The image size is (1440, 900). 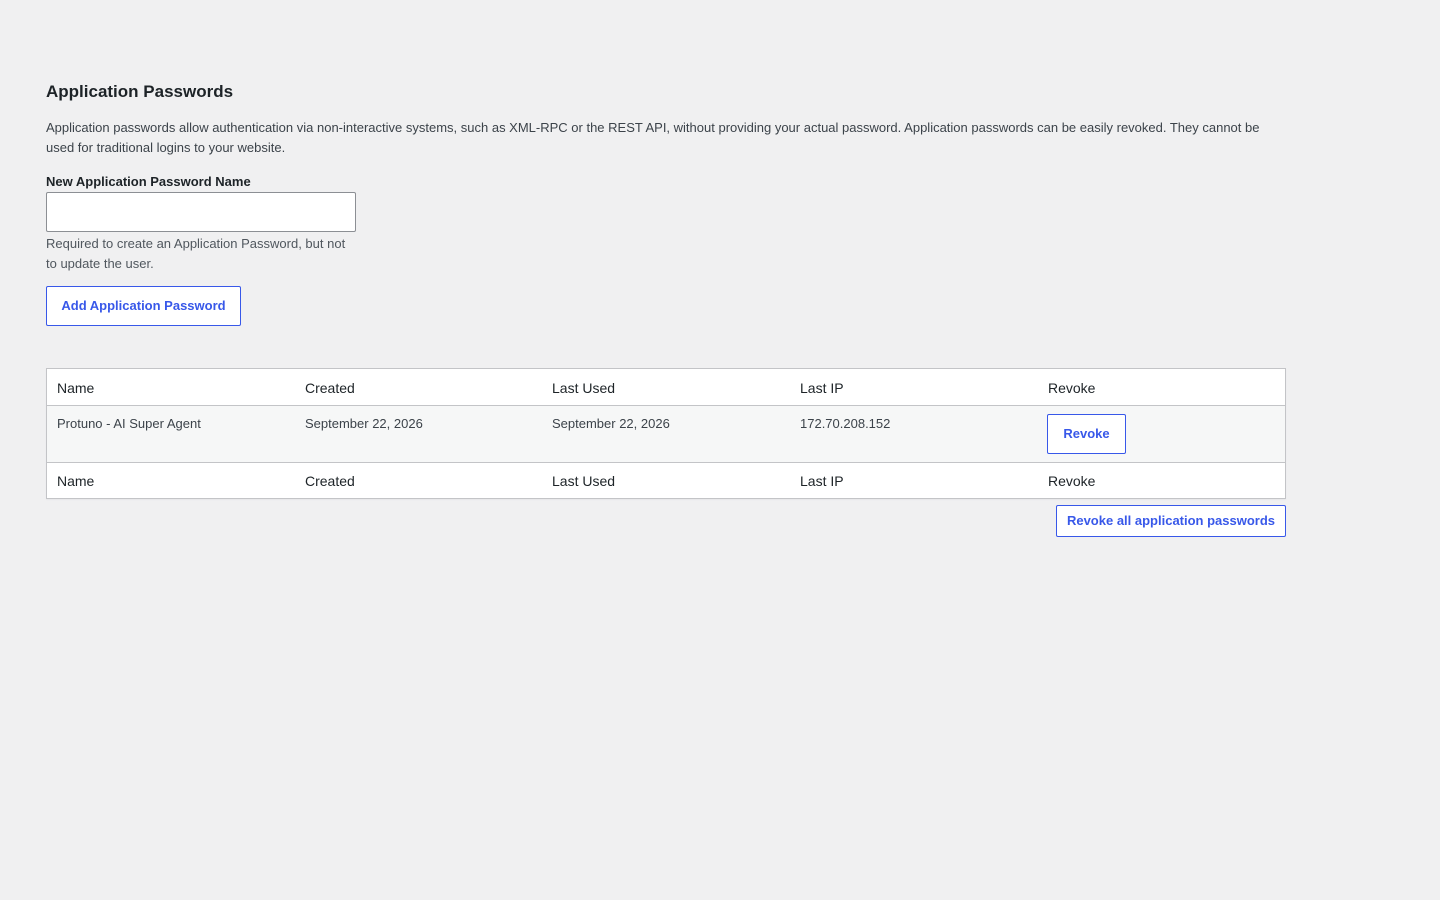 I want to click on new-password-name-input, so click(x=201, y=212).